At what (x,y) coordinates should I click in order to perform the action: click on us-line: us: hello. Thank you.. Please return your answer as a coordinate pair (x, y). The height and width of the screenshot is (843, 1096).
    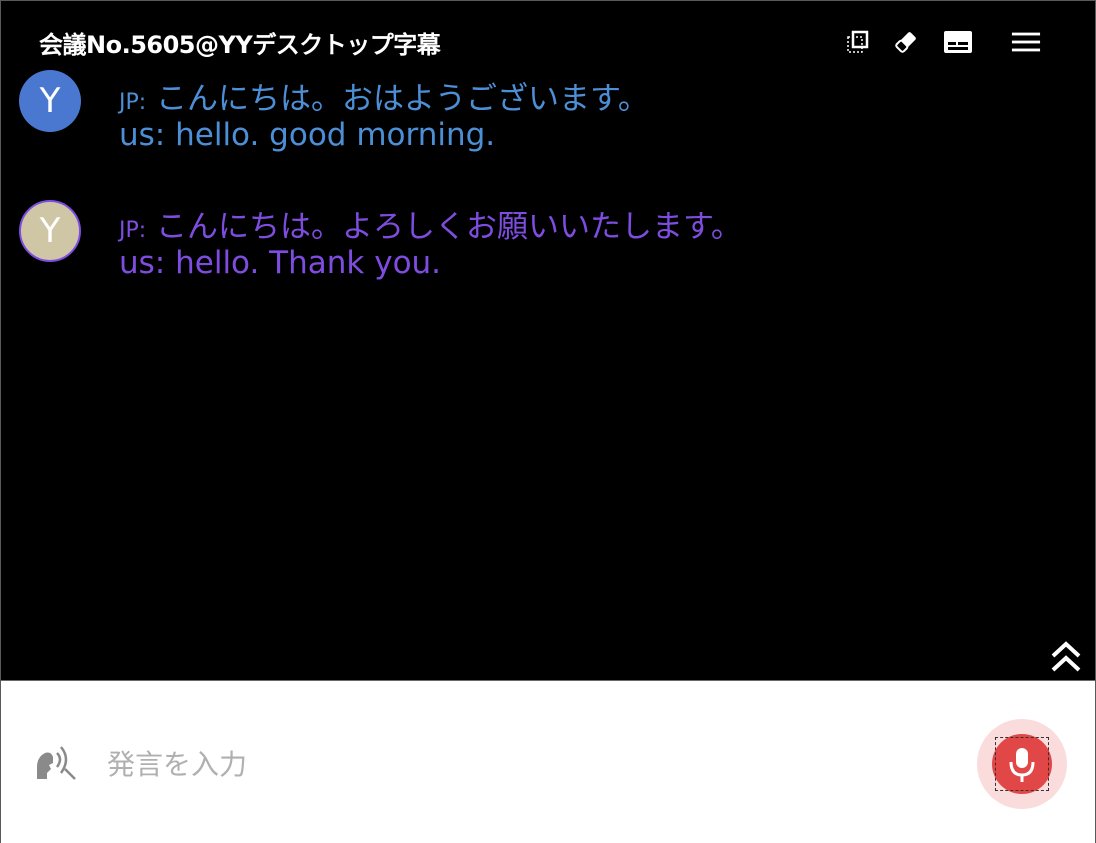
    Looking at the image, I should click on (280, 263).